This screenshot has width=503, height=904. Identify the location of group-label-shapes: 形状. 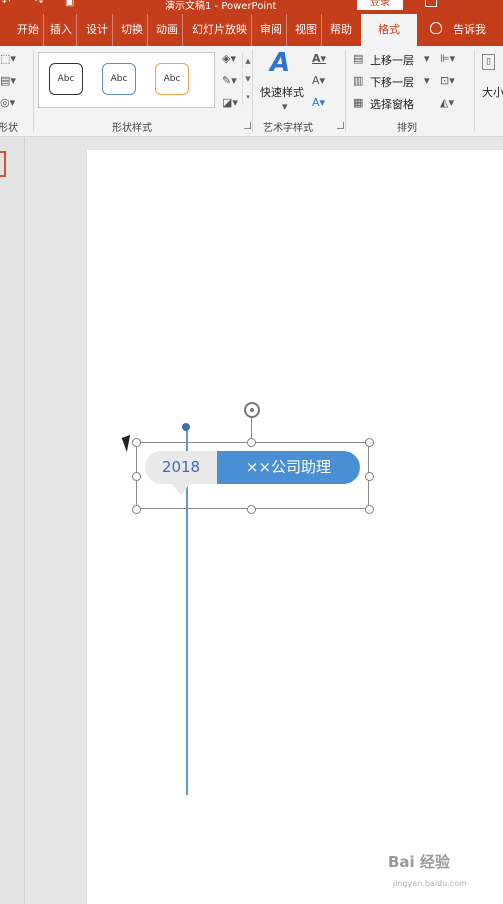
(9, 128).